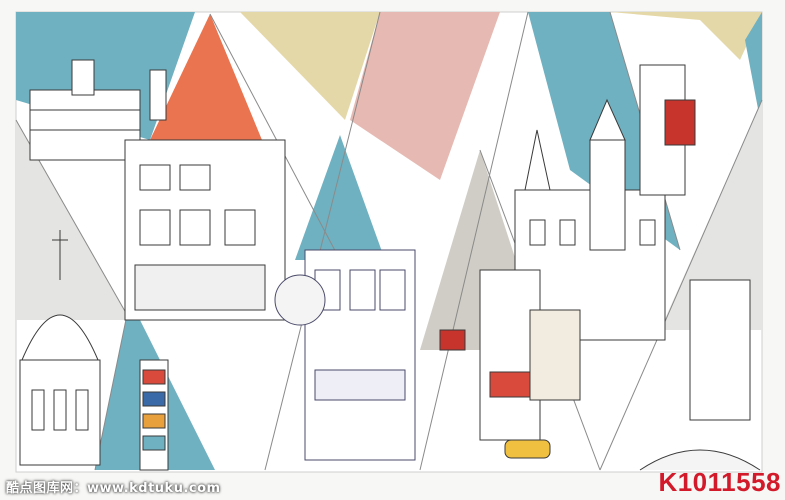  I want to click on corner-building-sketch, so click(205, 230).